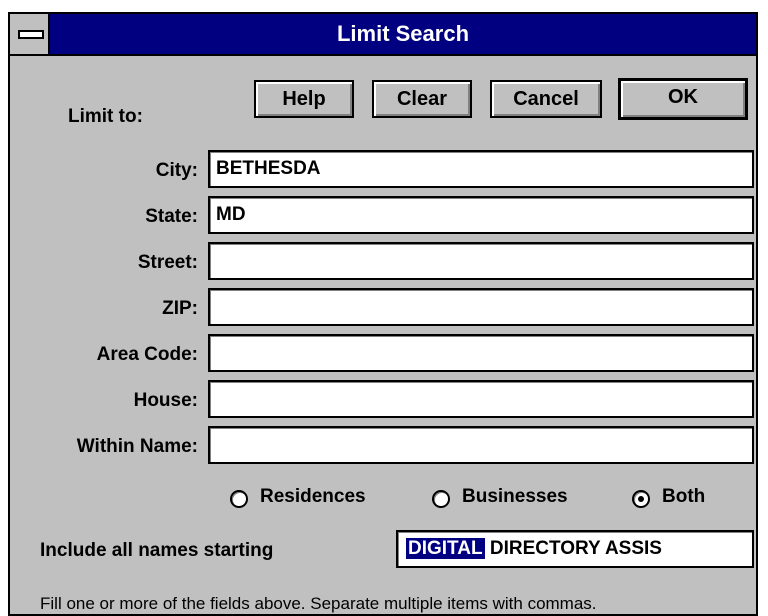  What do you see at coordinates (546, 99) in the screenshot?
I see `cancel-button: Cancel` at bounding box center [546, 99].